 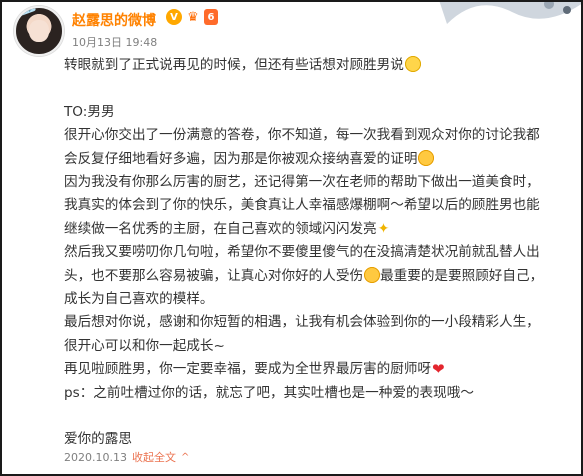 I want to click on author-badges: V ♛ 6, so click(x=192, y=17).